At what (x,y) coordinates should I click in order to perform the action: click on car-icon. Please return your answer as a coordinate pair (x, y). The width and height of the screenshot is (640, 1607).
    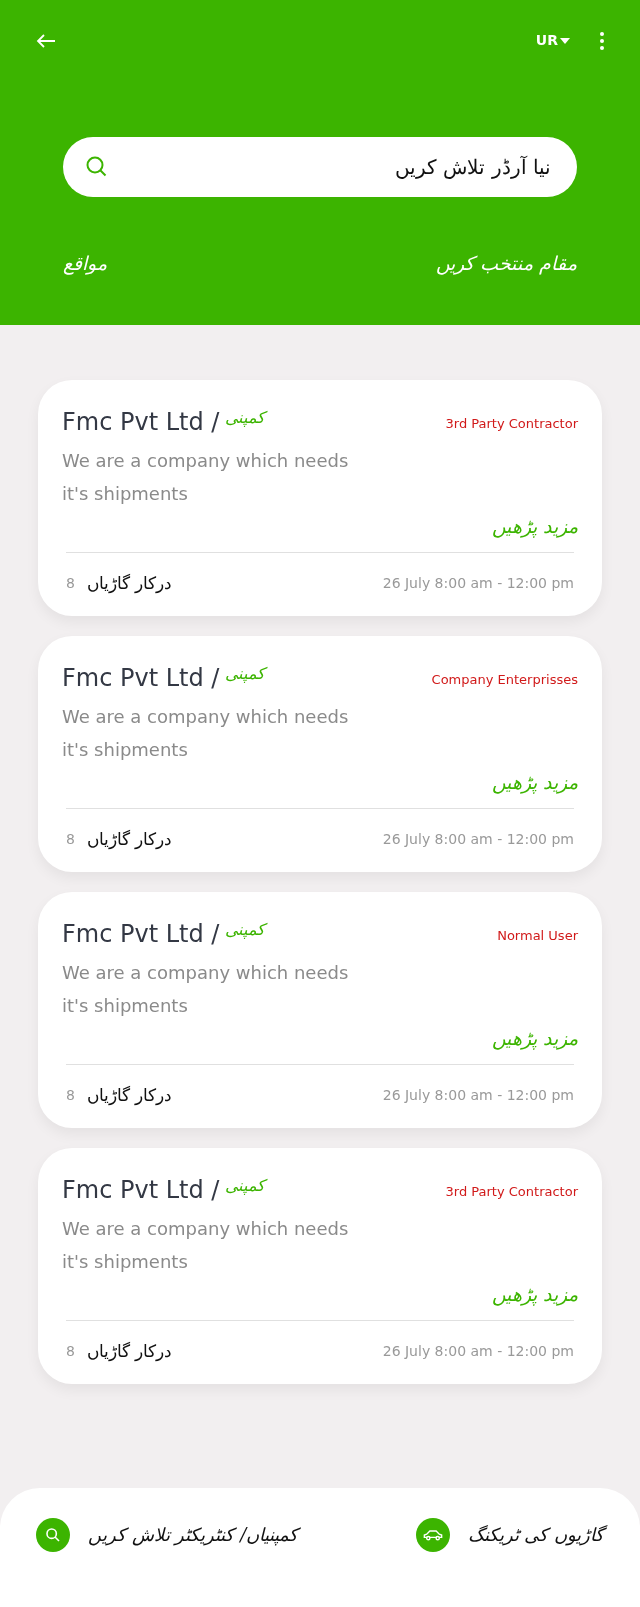
    Looking at the image, I should click on (432, 1534).